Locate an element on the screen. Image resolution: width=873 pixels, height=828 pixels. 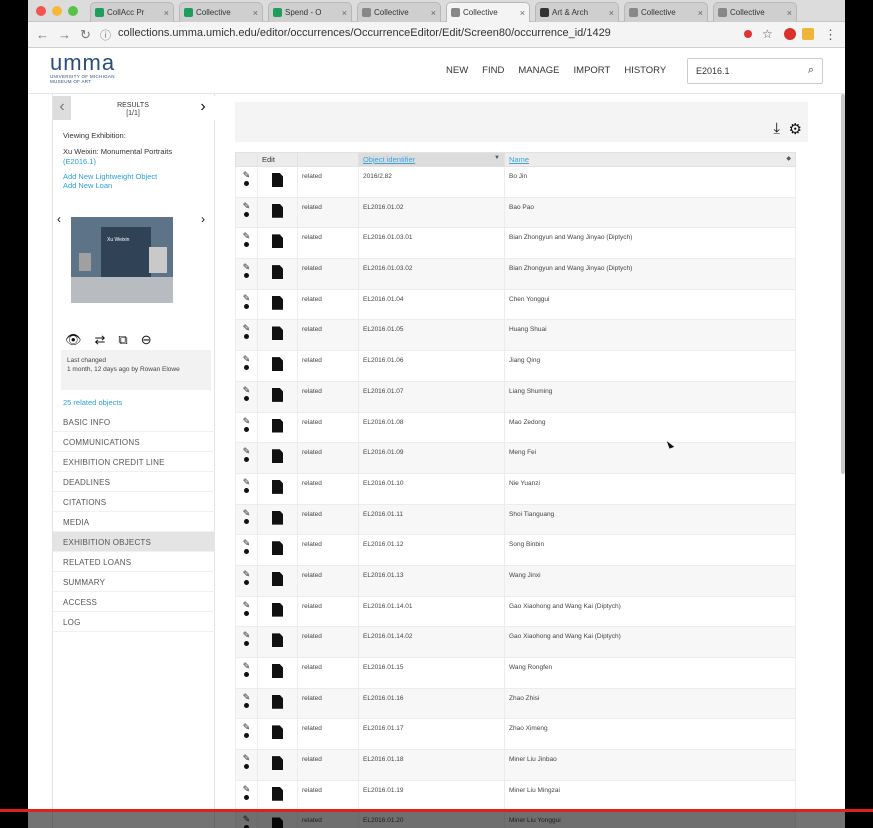
sidebar-item-exhibition-objects: EXHIBITION OBJECTS is located at coordinates (134, 542).